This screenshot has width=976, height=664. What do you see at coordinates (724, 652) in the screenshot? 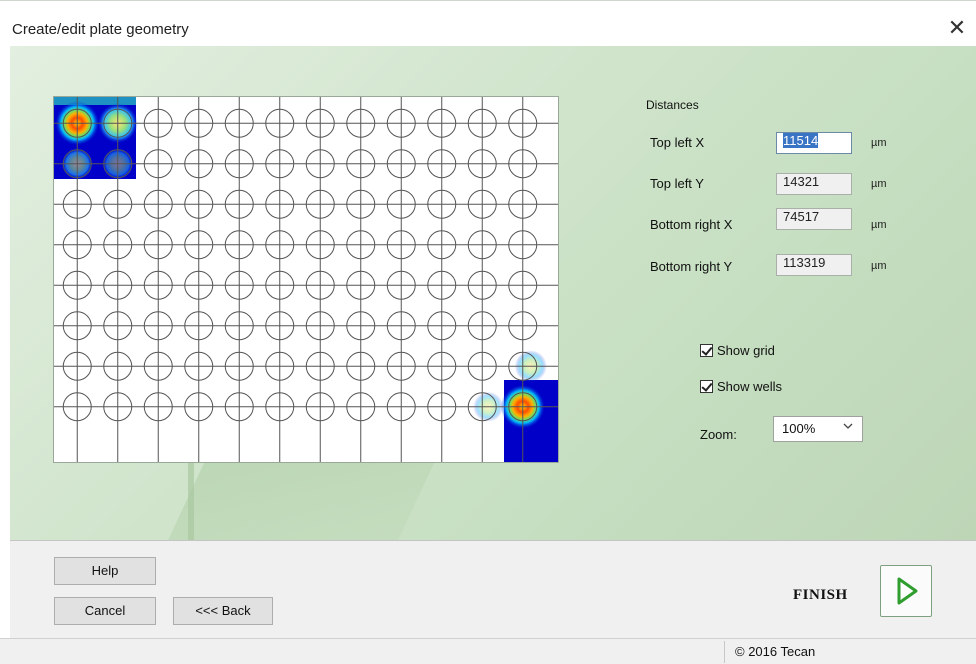
I see `status-separator` at bounding box center [724, 652].